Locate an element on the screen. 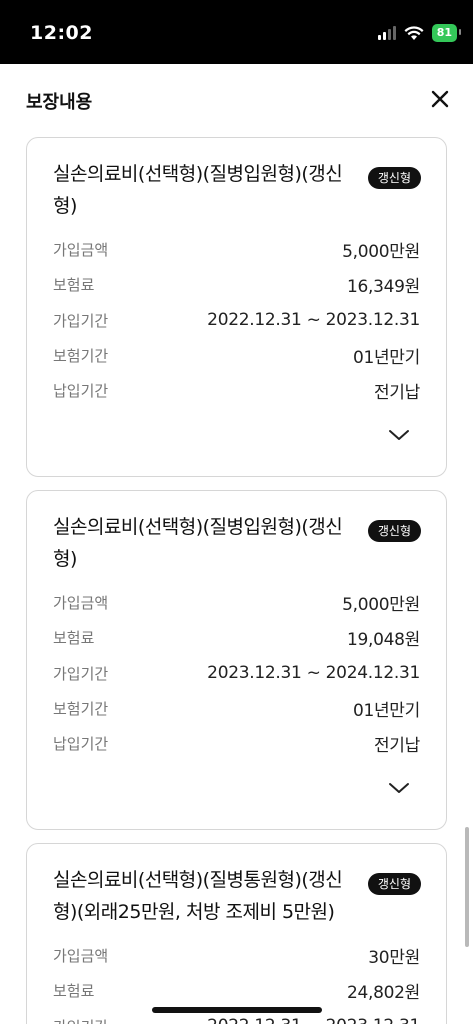 The width and height of the screenshot is (473, 1024). page-title: 보장내용 is located at coordinates (59, 102).